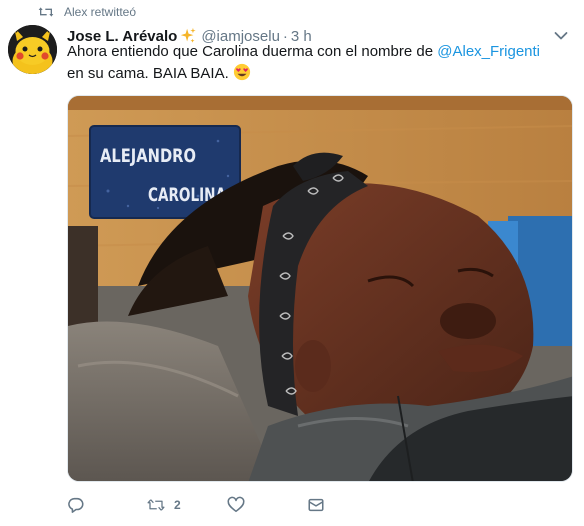  Describe the element at coordinates (150, 73) in the screenshot. I see `tweet-text-part2: en su cama. BAIA BAIA.` at that location.